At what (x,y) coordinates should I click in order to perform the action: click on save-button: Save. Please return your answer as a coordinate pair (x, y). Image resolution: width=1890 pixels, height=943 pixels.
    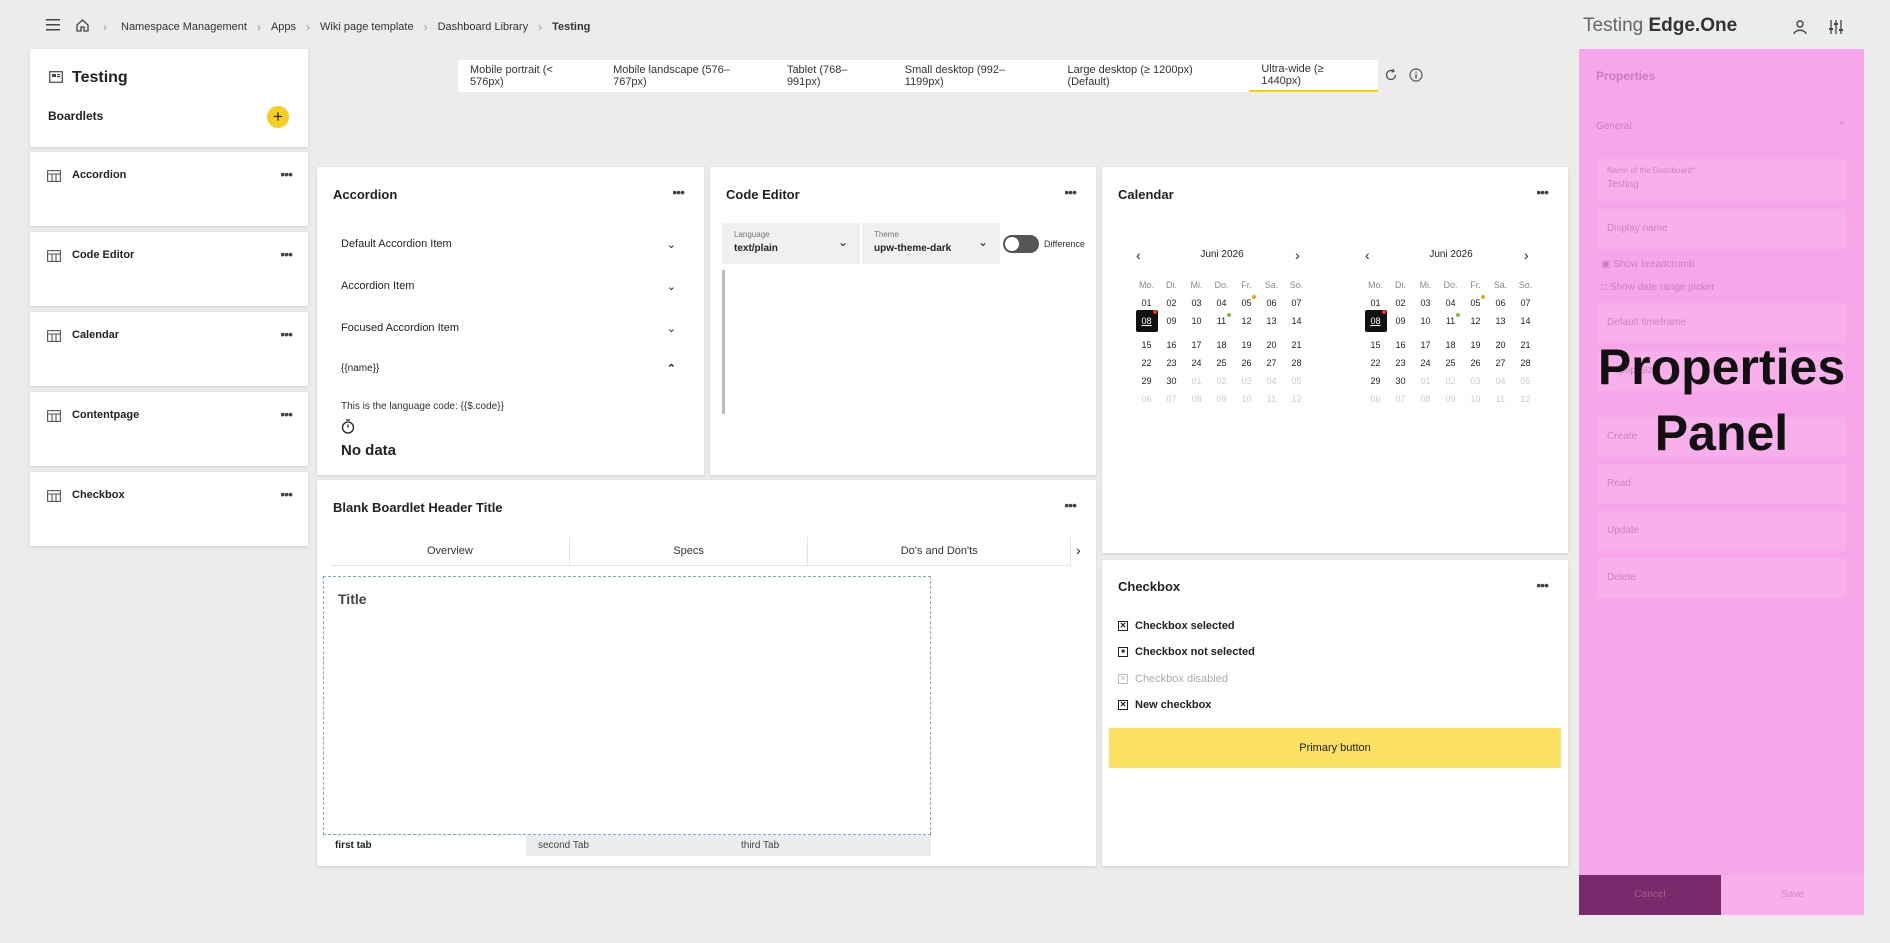
    Looking at the image, I should click on (1792, 895).